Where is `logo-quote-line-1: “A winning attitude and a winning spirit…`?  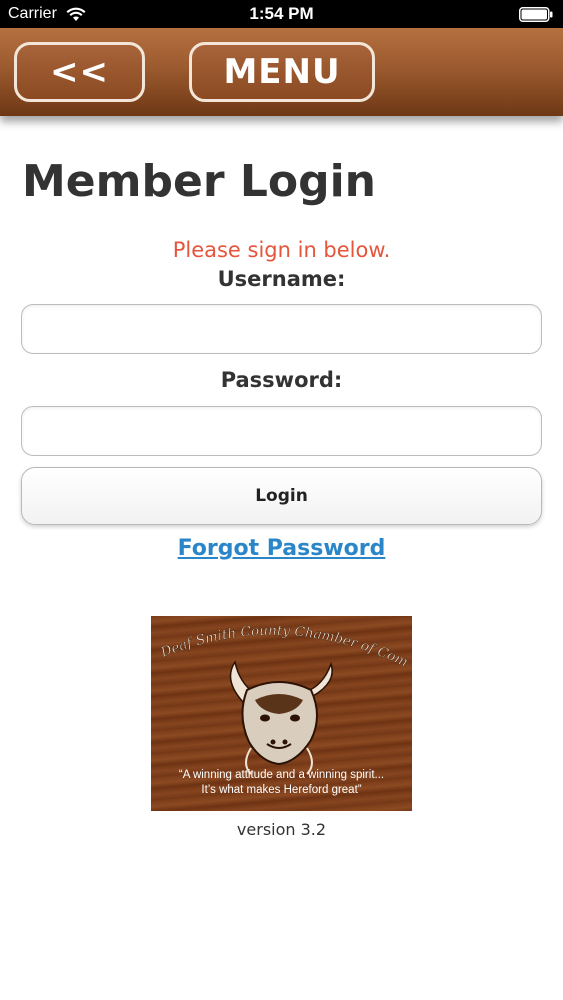 logo-quote-line-1: “A winning attitude and a winning spirit… is located at coordinates (281, 775).